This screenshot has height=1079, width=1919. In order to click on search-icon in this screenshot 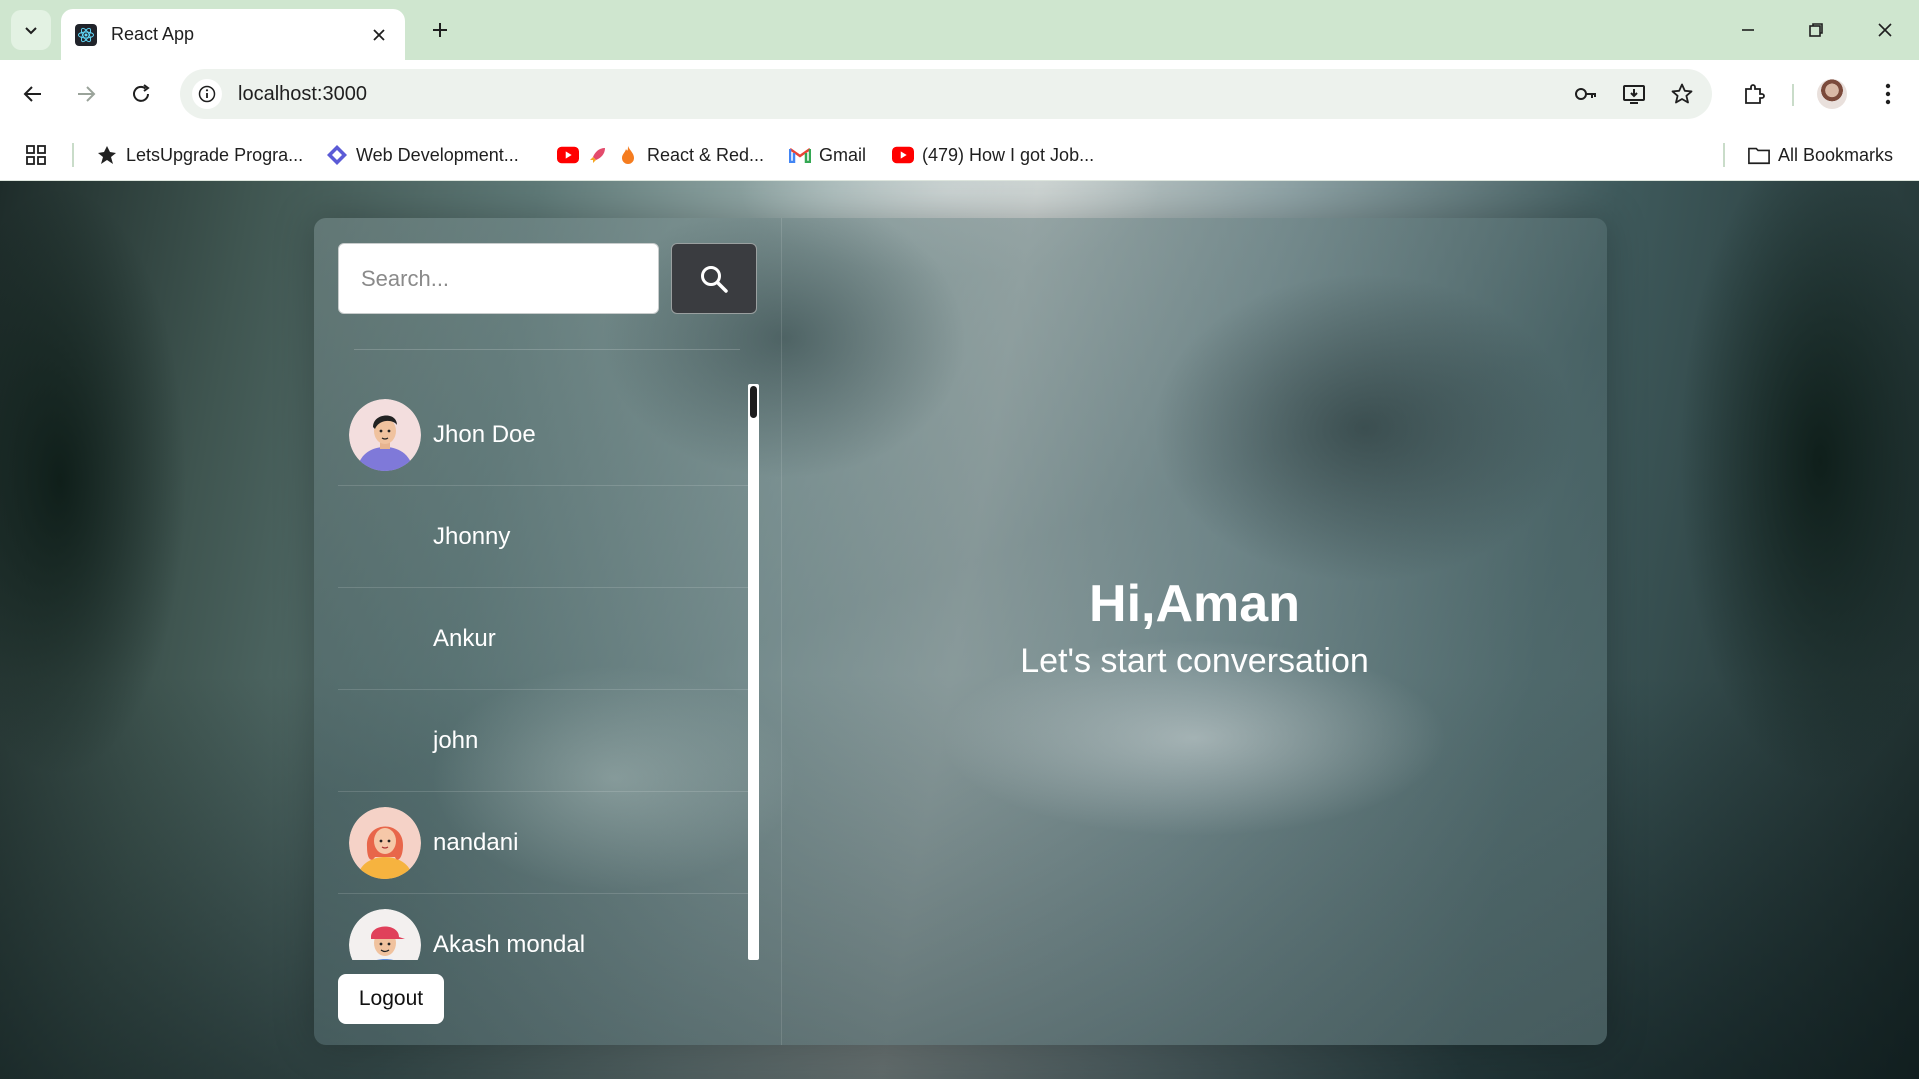, I will do `click(714, 279)`.